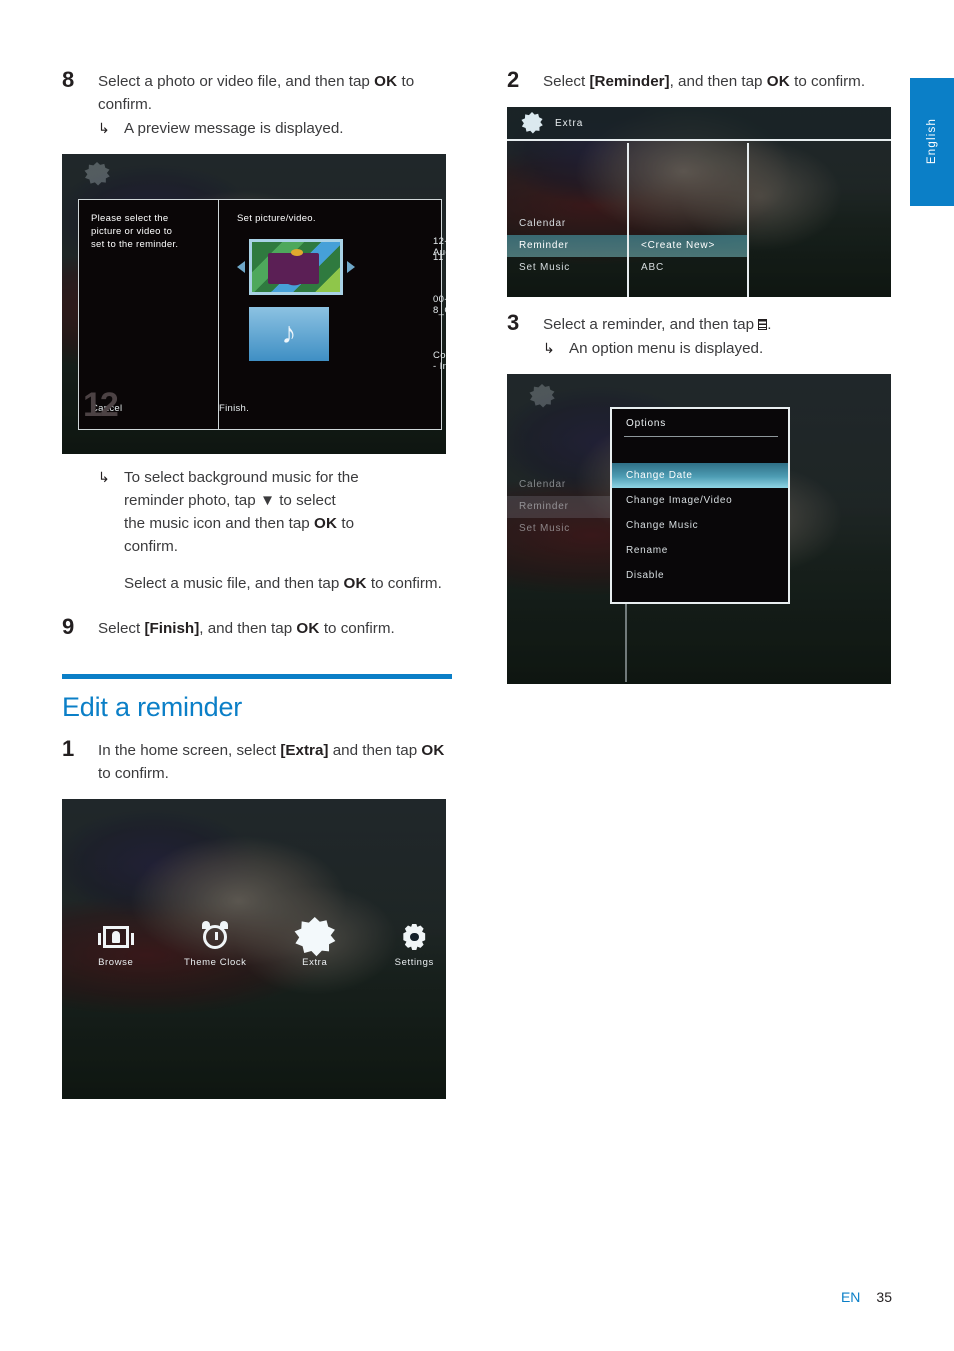 The image size is (954, 1351). I want to click on menu-item-set-music: Set Music, so click(567, 268).